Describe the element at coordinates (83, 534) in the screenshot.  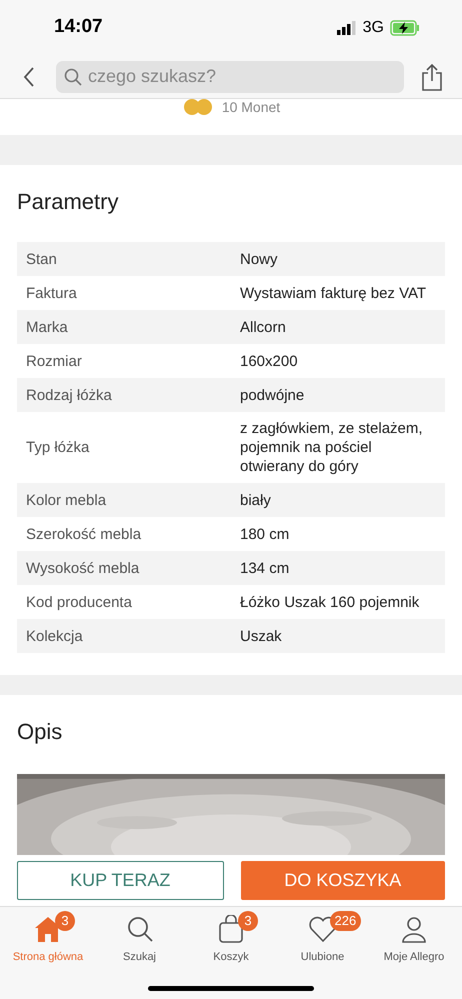
I see `parameter-name: Szerokość mebla` at that location.